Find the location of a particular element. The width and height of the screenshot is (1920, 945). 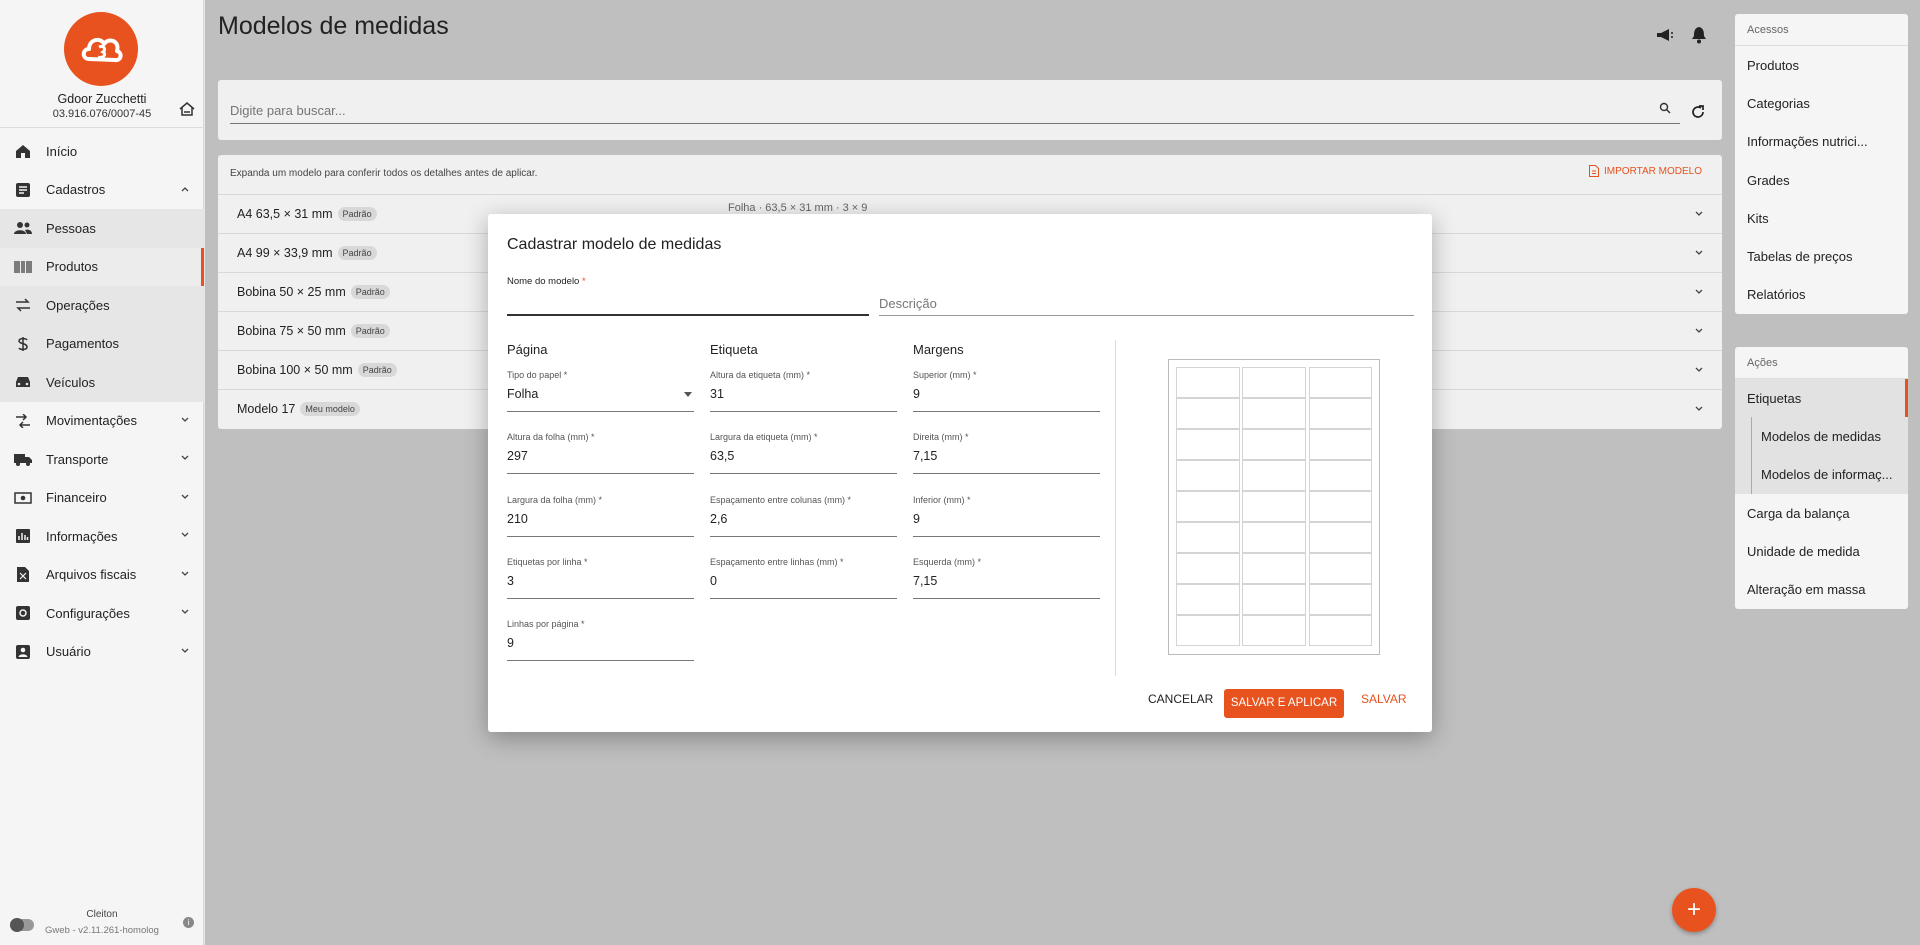

sidebar-item-movimentacoes: Movimentações is located at coordinates (102, 421).